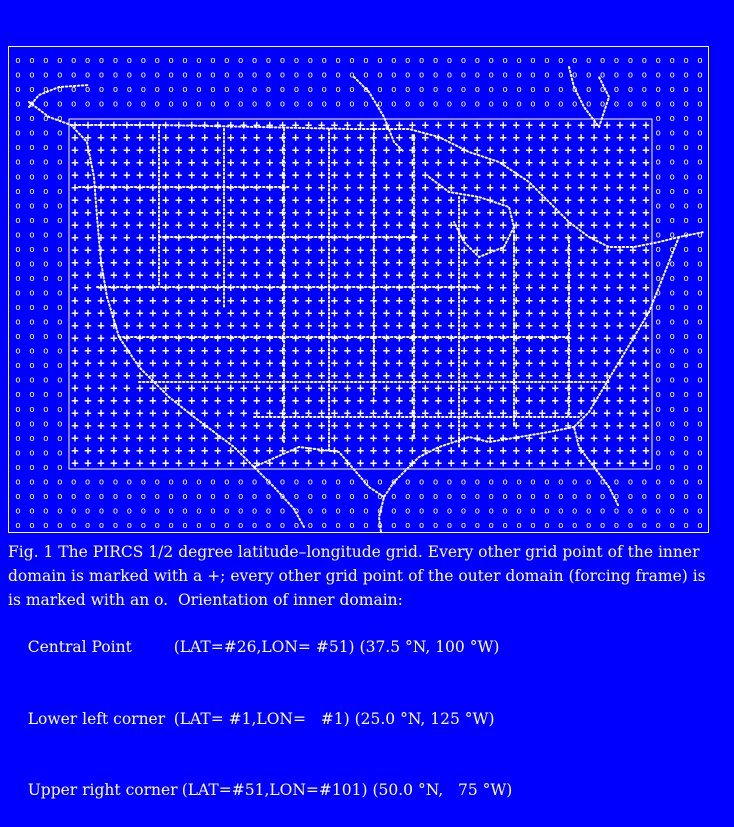 This screenshot has height=827, width=734. Describe the element at coordinates (102, 789) in the screenshot. I see `upper-right-label: Upper right corner` at that location.